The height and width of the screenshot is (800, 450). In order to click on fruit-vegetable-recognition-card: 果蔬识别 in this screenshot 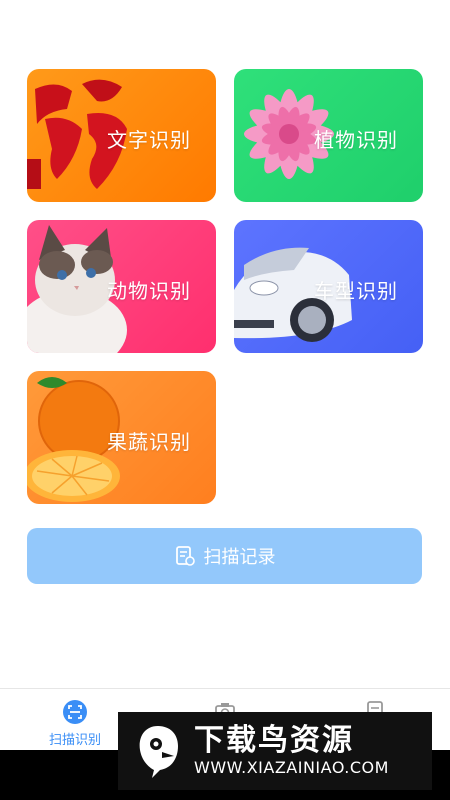, I will do `click(121, 437)`.